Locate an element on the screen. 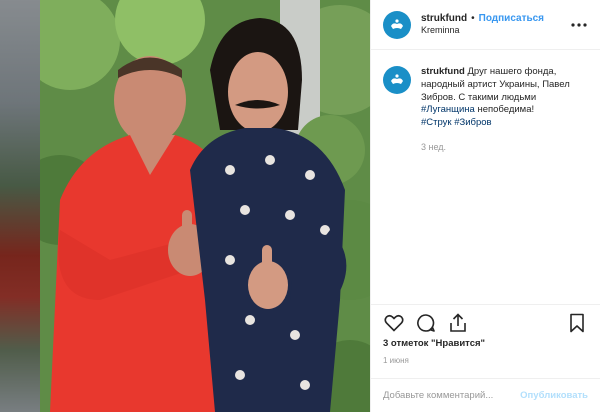  comment-bubble-icon is located at coordinates (426, 323).